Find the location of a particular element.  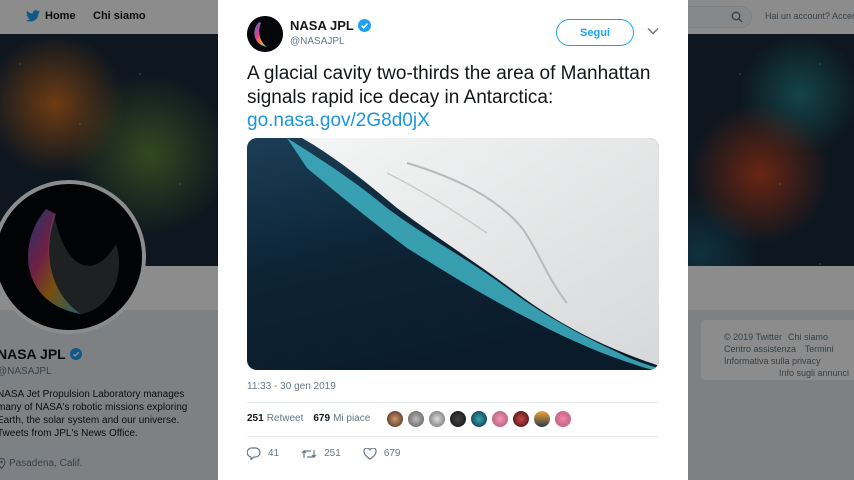

retweet-stat: 251 Retweet is located at coordinates (275, 418).